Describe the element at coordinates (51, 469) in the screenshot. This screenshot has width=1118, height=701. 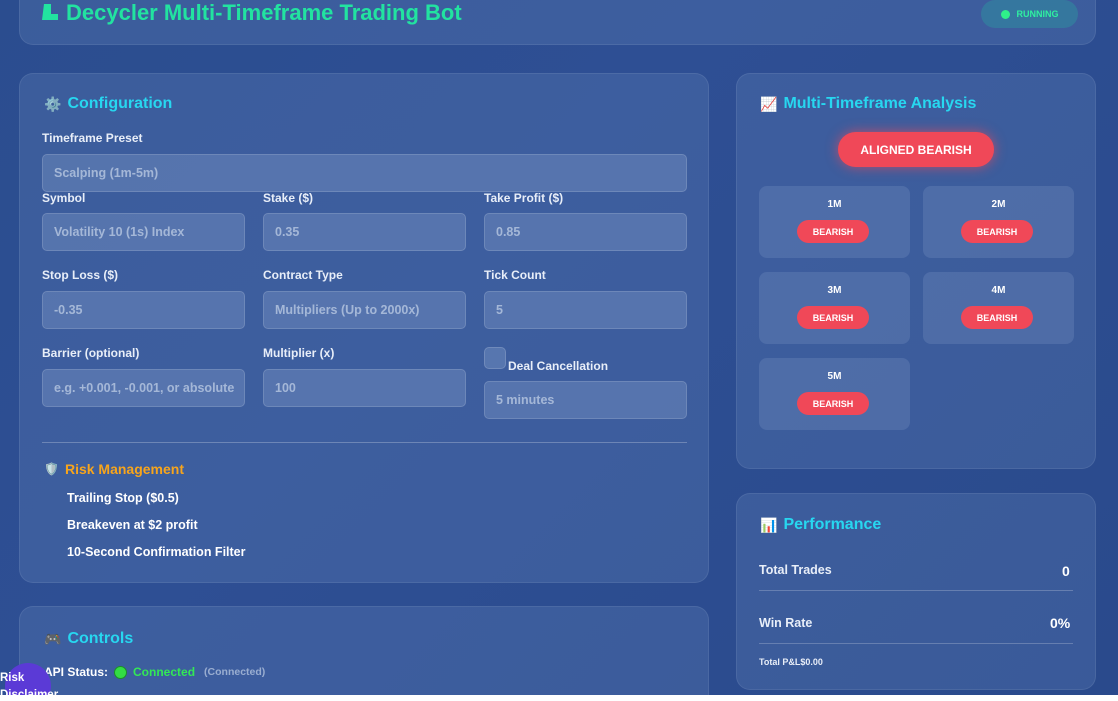
I see `shield-icon: 🛡️` at that location.